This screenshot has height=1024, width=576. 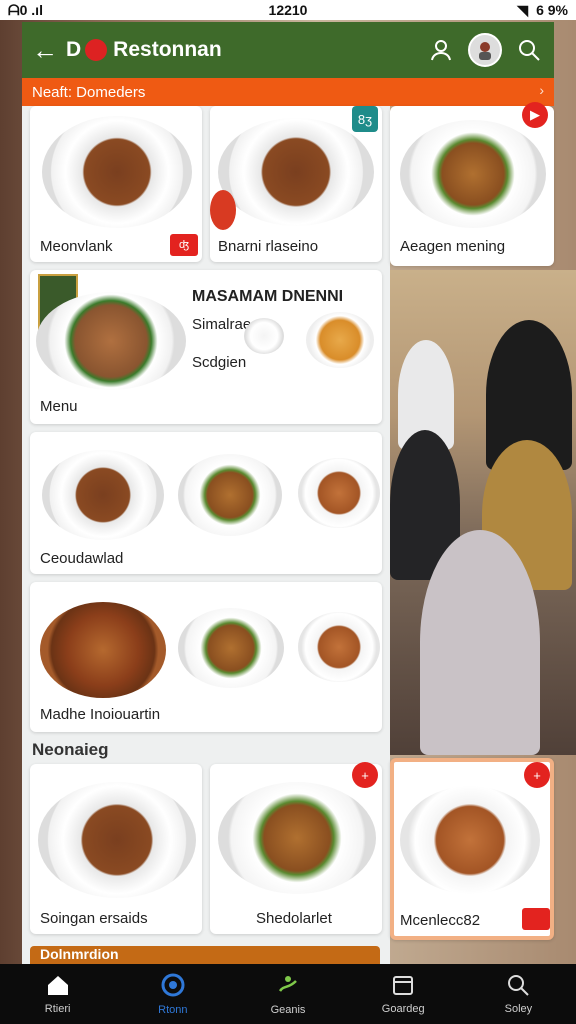 I want to click on nav-label: Soley, so click(x=518, y=1008).